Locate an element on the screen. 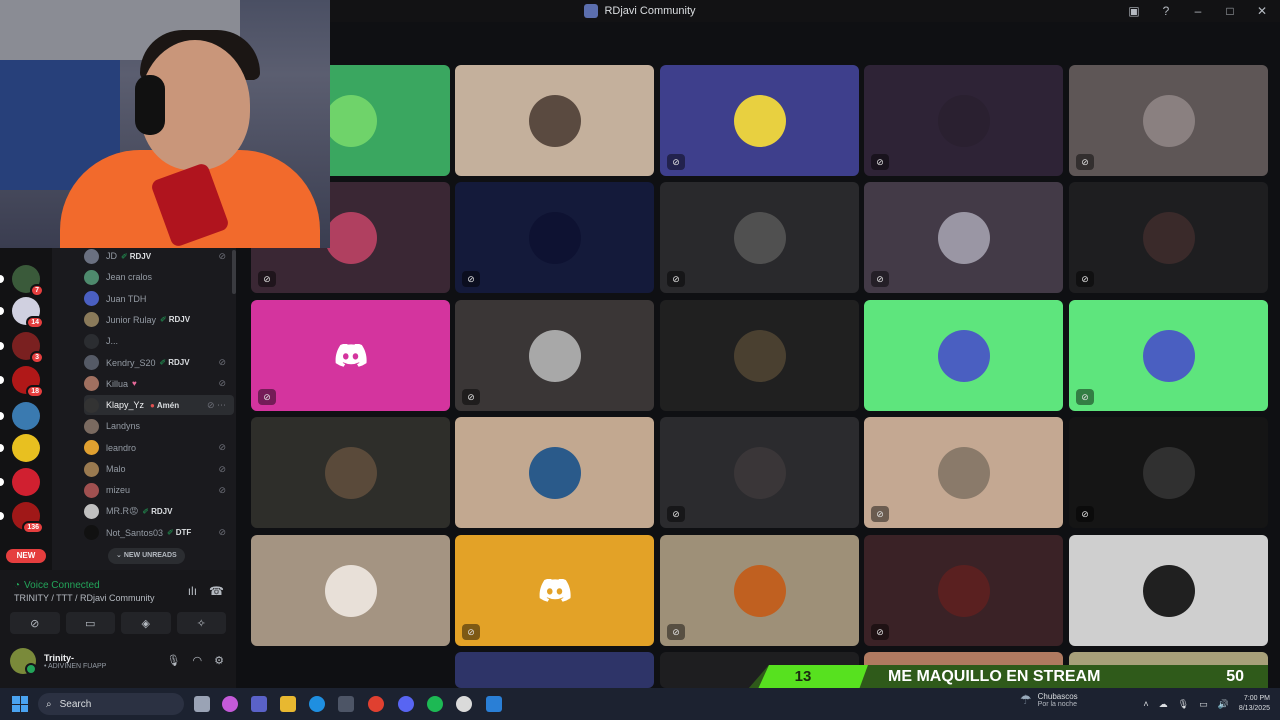 The width and height of the screenshot is (1280, 720). voice-member-row: Not_Santos03 ✐ DTF ⊘ is located at coordinates (159, 533).